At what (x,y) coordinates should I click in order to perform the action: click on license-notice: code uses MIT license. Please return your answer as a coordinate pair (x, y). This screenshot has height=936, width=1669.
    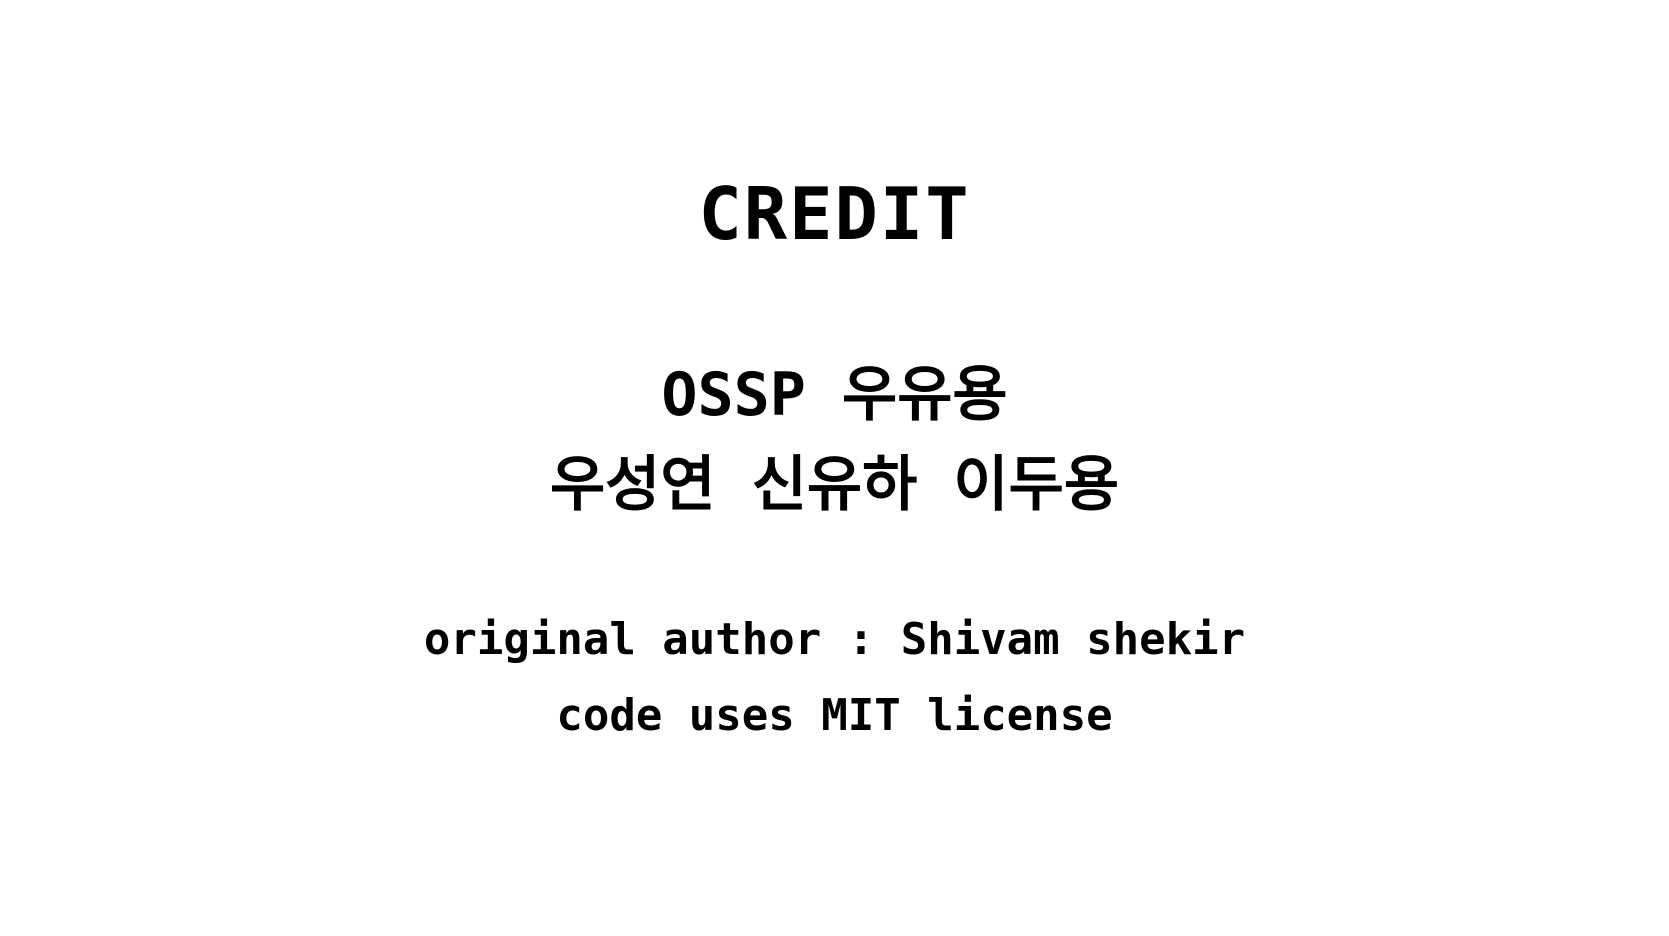
    Looking at the image, I should click on (834, 715).